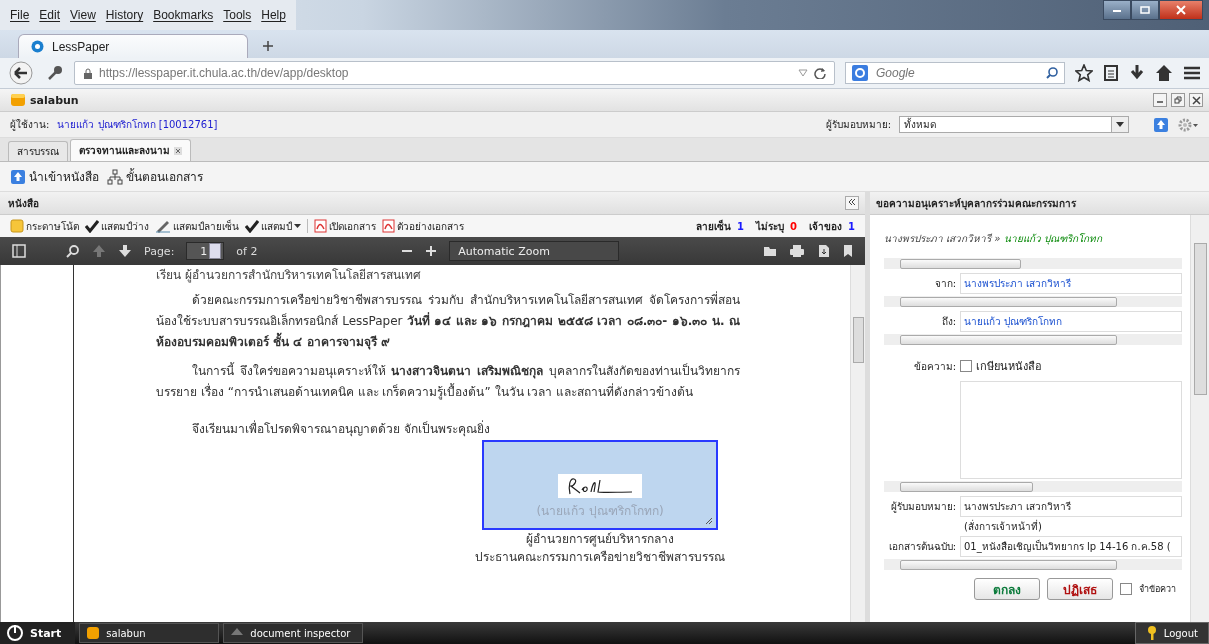 The height and width of the screenshot is (644, 1209). Describe the element at coordinates (117, 226) in the screenshot. I see `toolbar-button: แสตมป์ว่าง` at that location.